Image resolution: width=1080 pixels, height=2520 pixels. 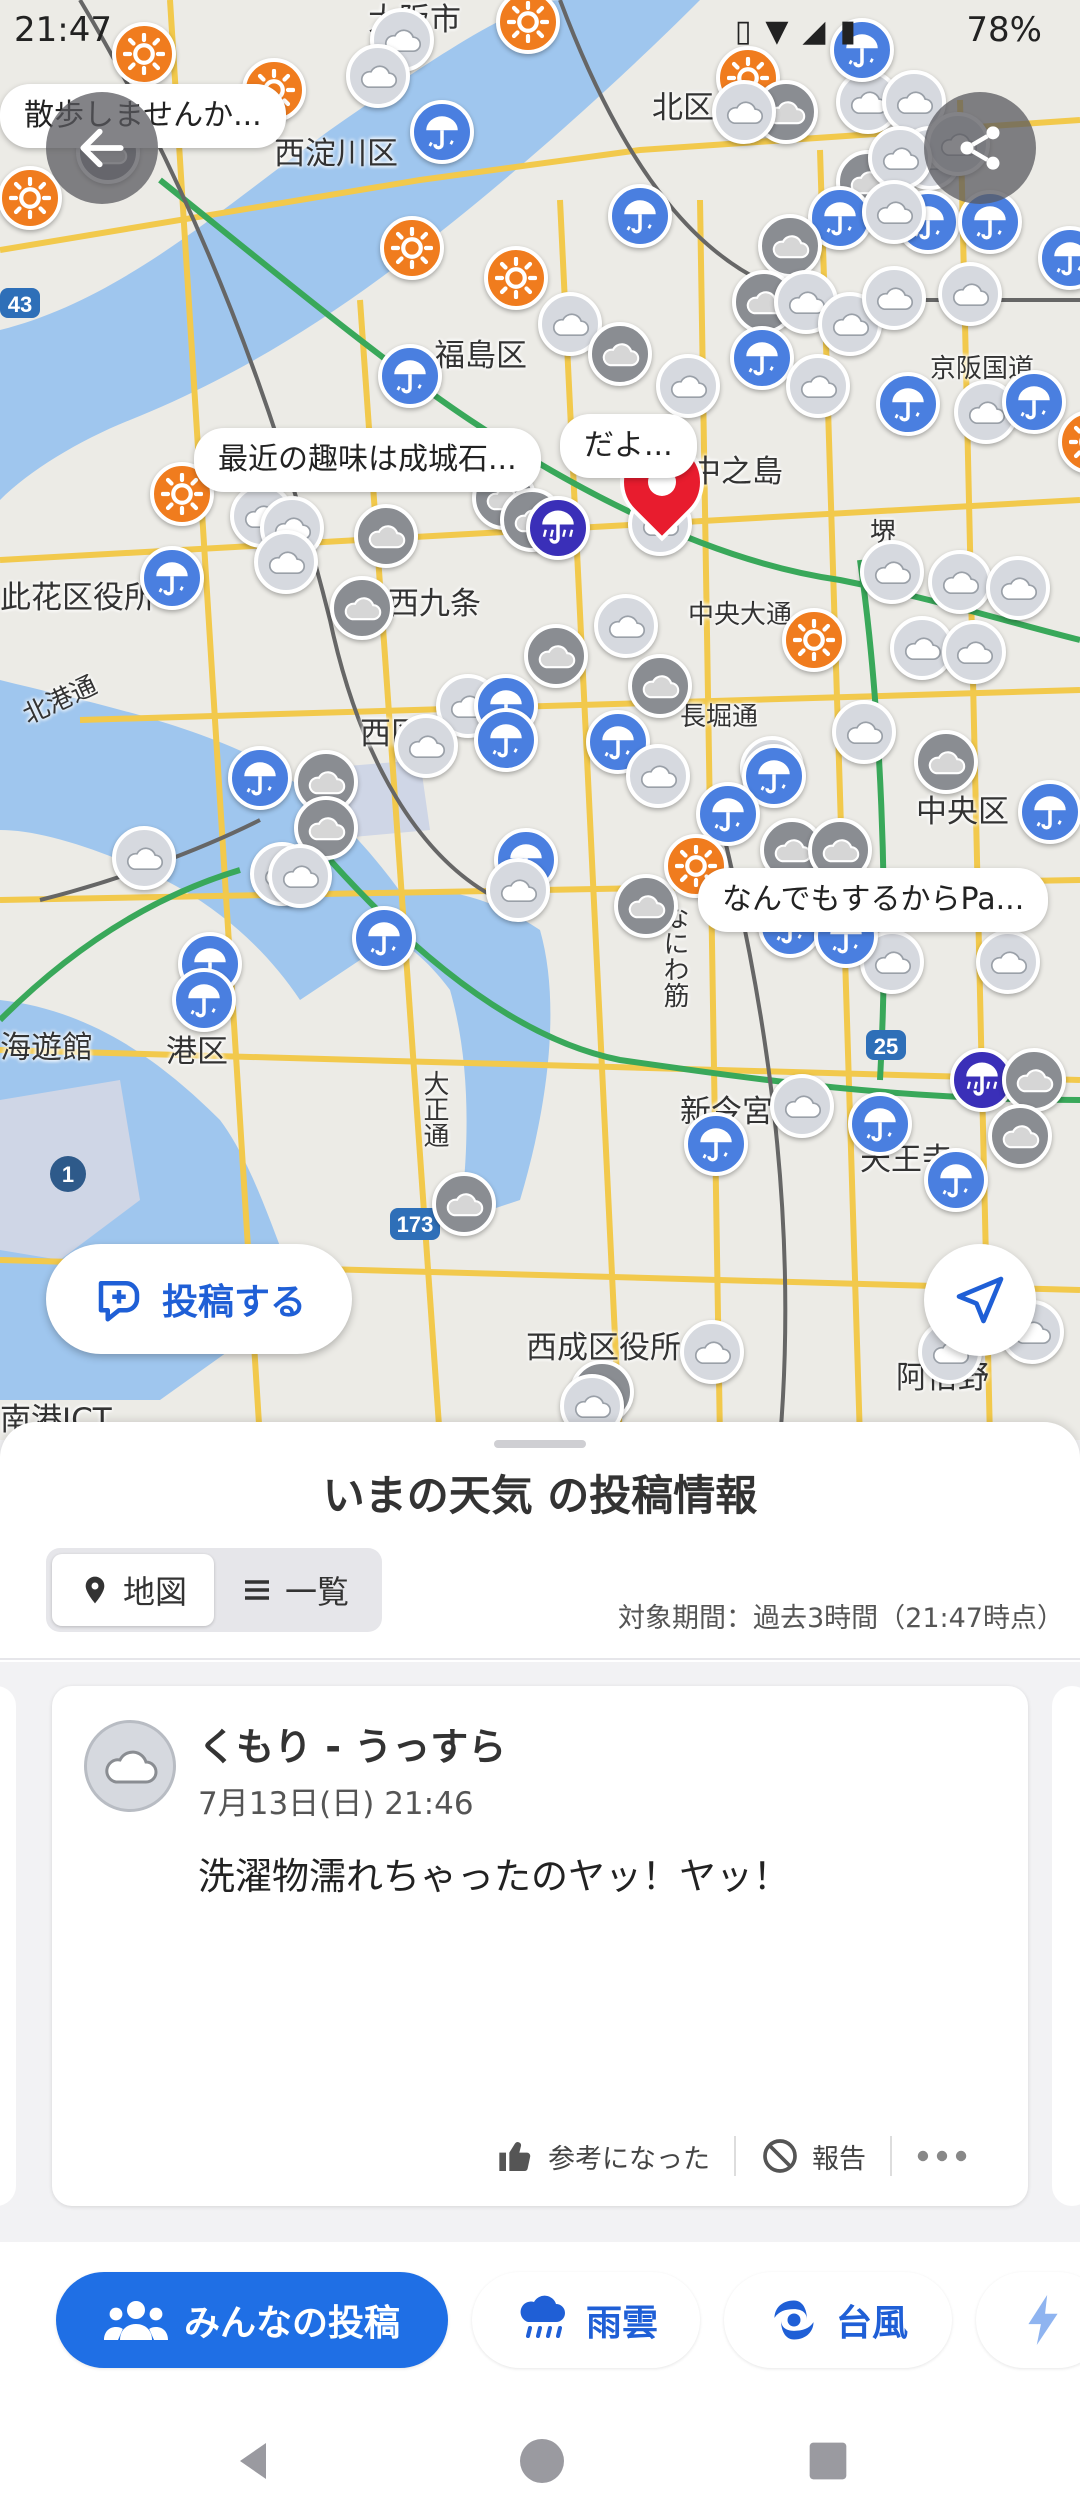 What do you see at coordinates (8, 1946) in the screenshot?
I see `previous-card-edge` at bounding box center [8, 1946].